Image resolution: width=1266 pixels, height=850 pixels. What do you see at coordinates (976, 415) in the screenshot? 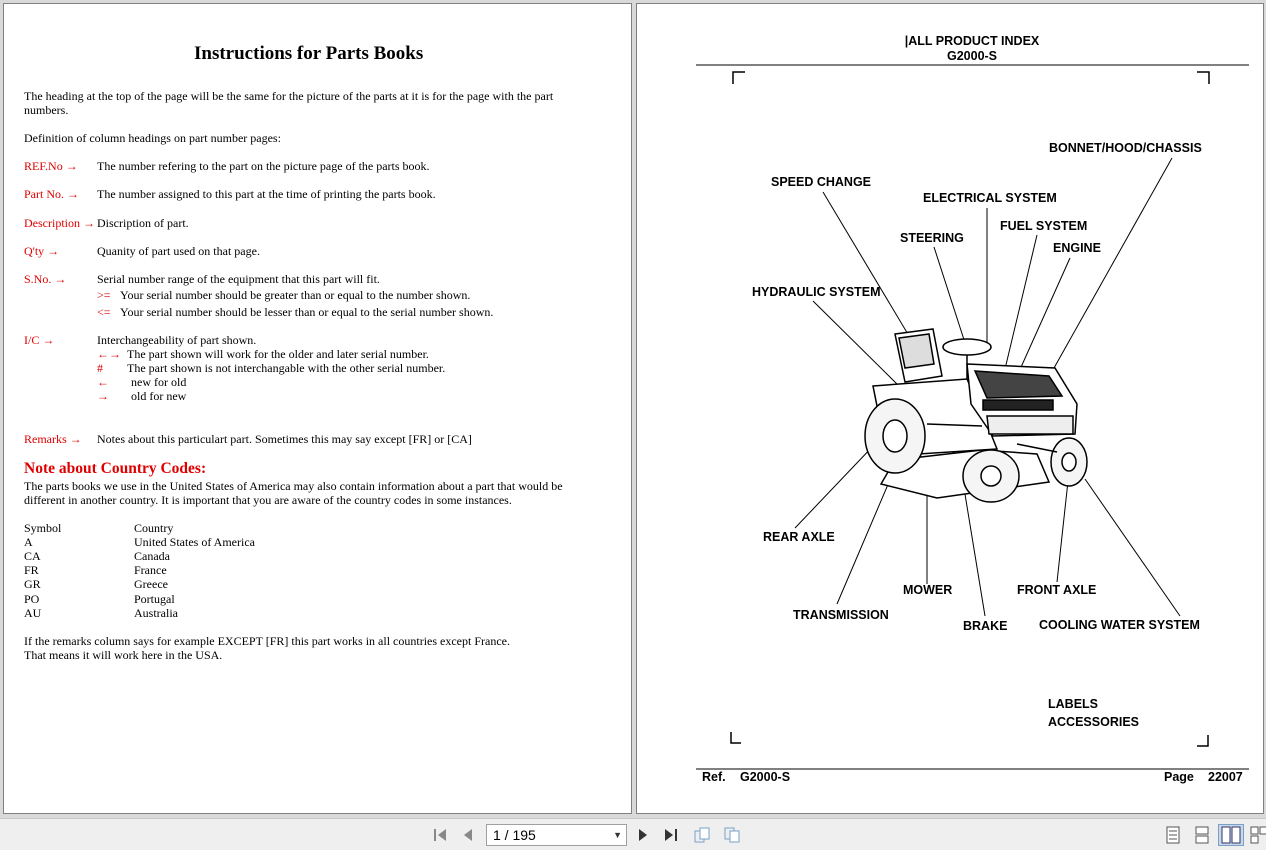
I see `tractor-illustration` at bounding box center [976, 415].